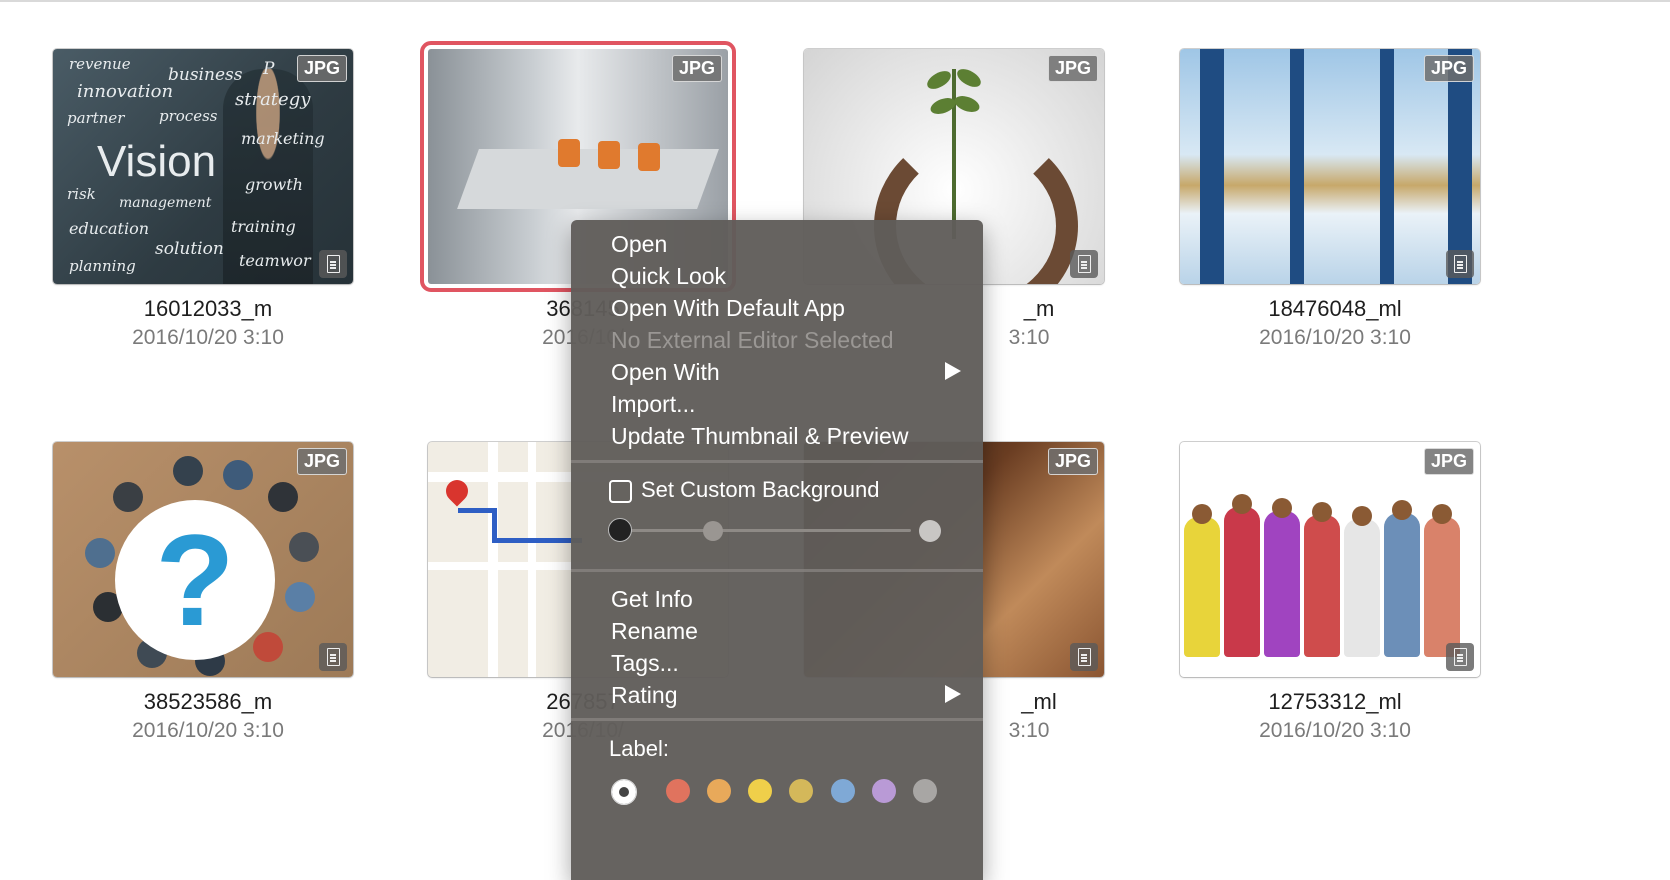 This screenshot has height=880, width=1670. Describe the element at coordinates (208, 308) in the screenshot. I see `file-name: 16012033_m` at that location.